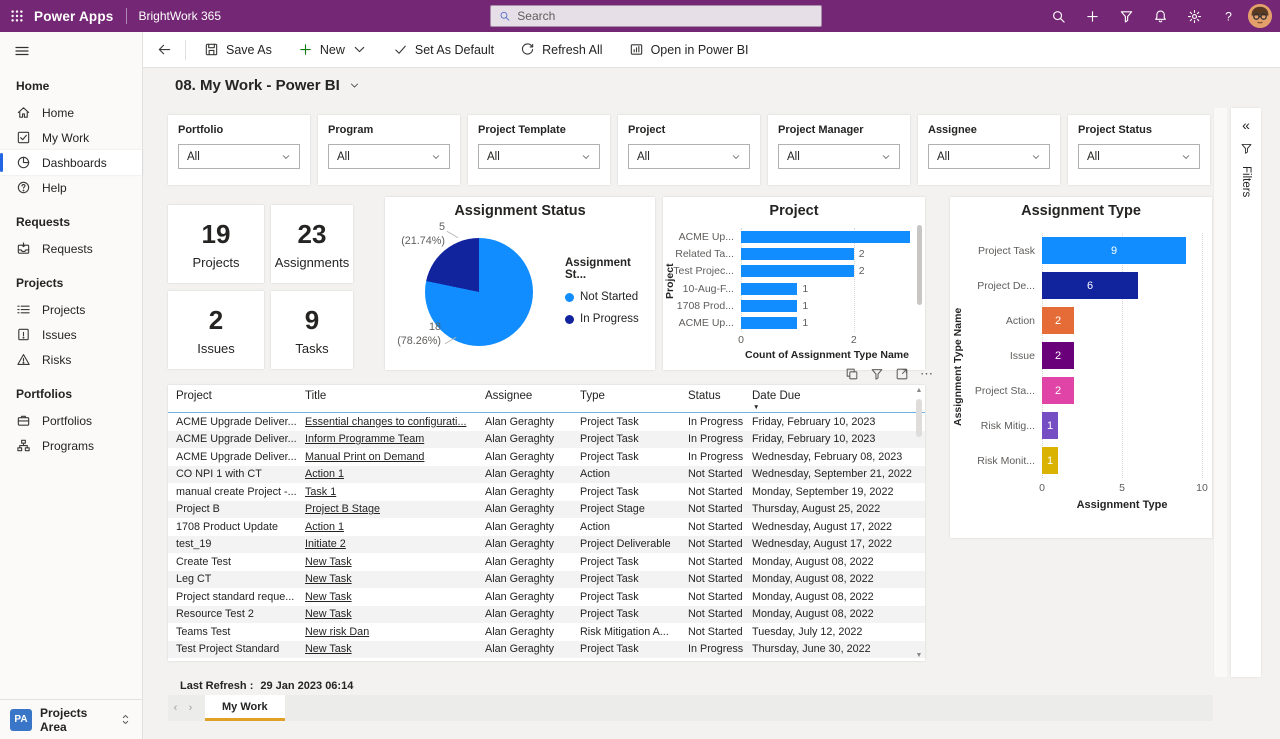 Image resolution: width=1280 pixels, height=739 pixels. I want to click on waffle-menu-icon, so click(17, 16).